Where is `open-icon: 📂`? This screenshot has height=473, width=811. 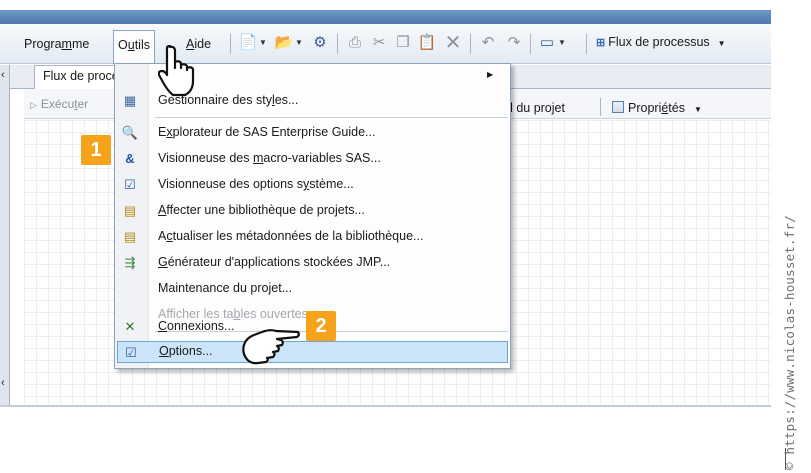
open-icon: 📂 is located at coordinates (284, 43).